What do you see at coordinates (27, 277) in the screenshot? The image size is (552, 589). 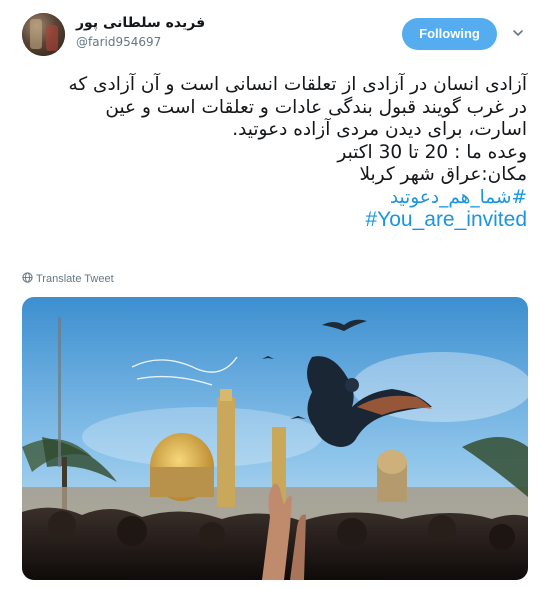 I see `globe-icon` at bounding box center [27, 277].